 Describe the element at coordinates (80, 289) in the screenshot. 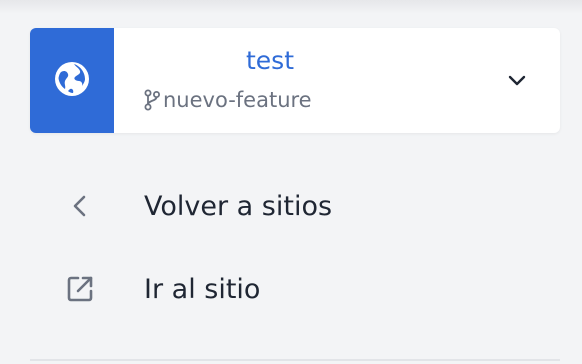

I see `external-link-icon` at that location.